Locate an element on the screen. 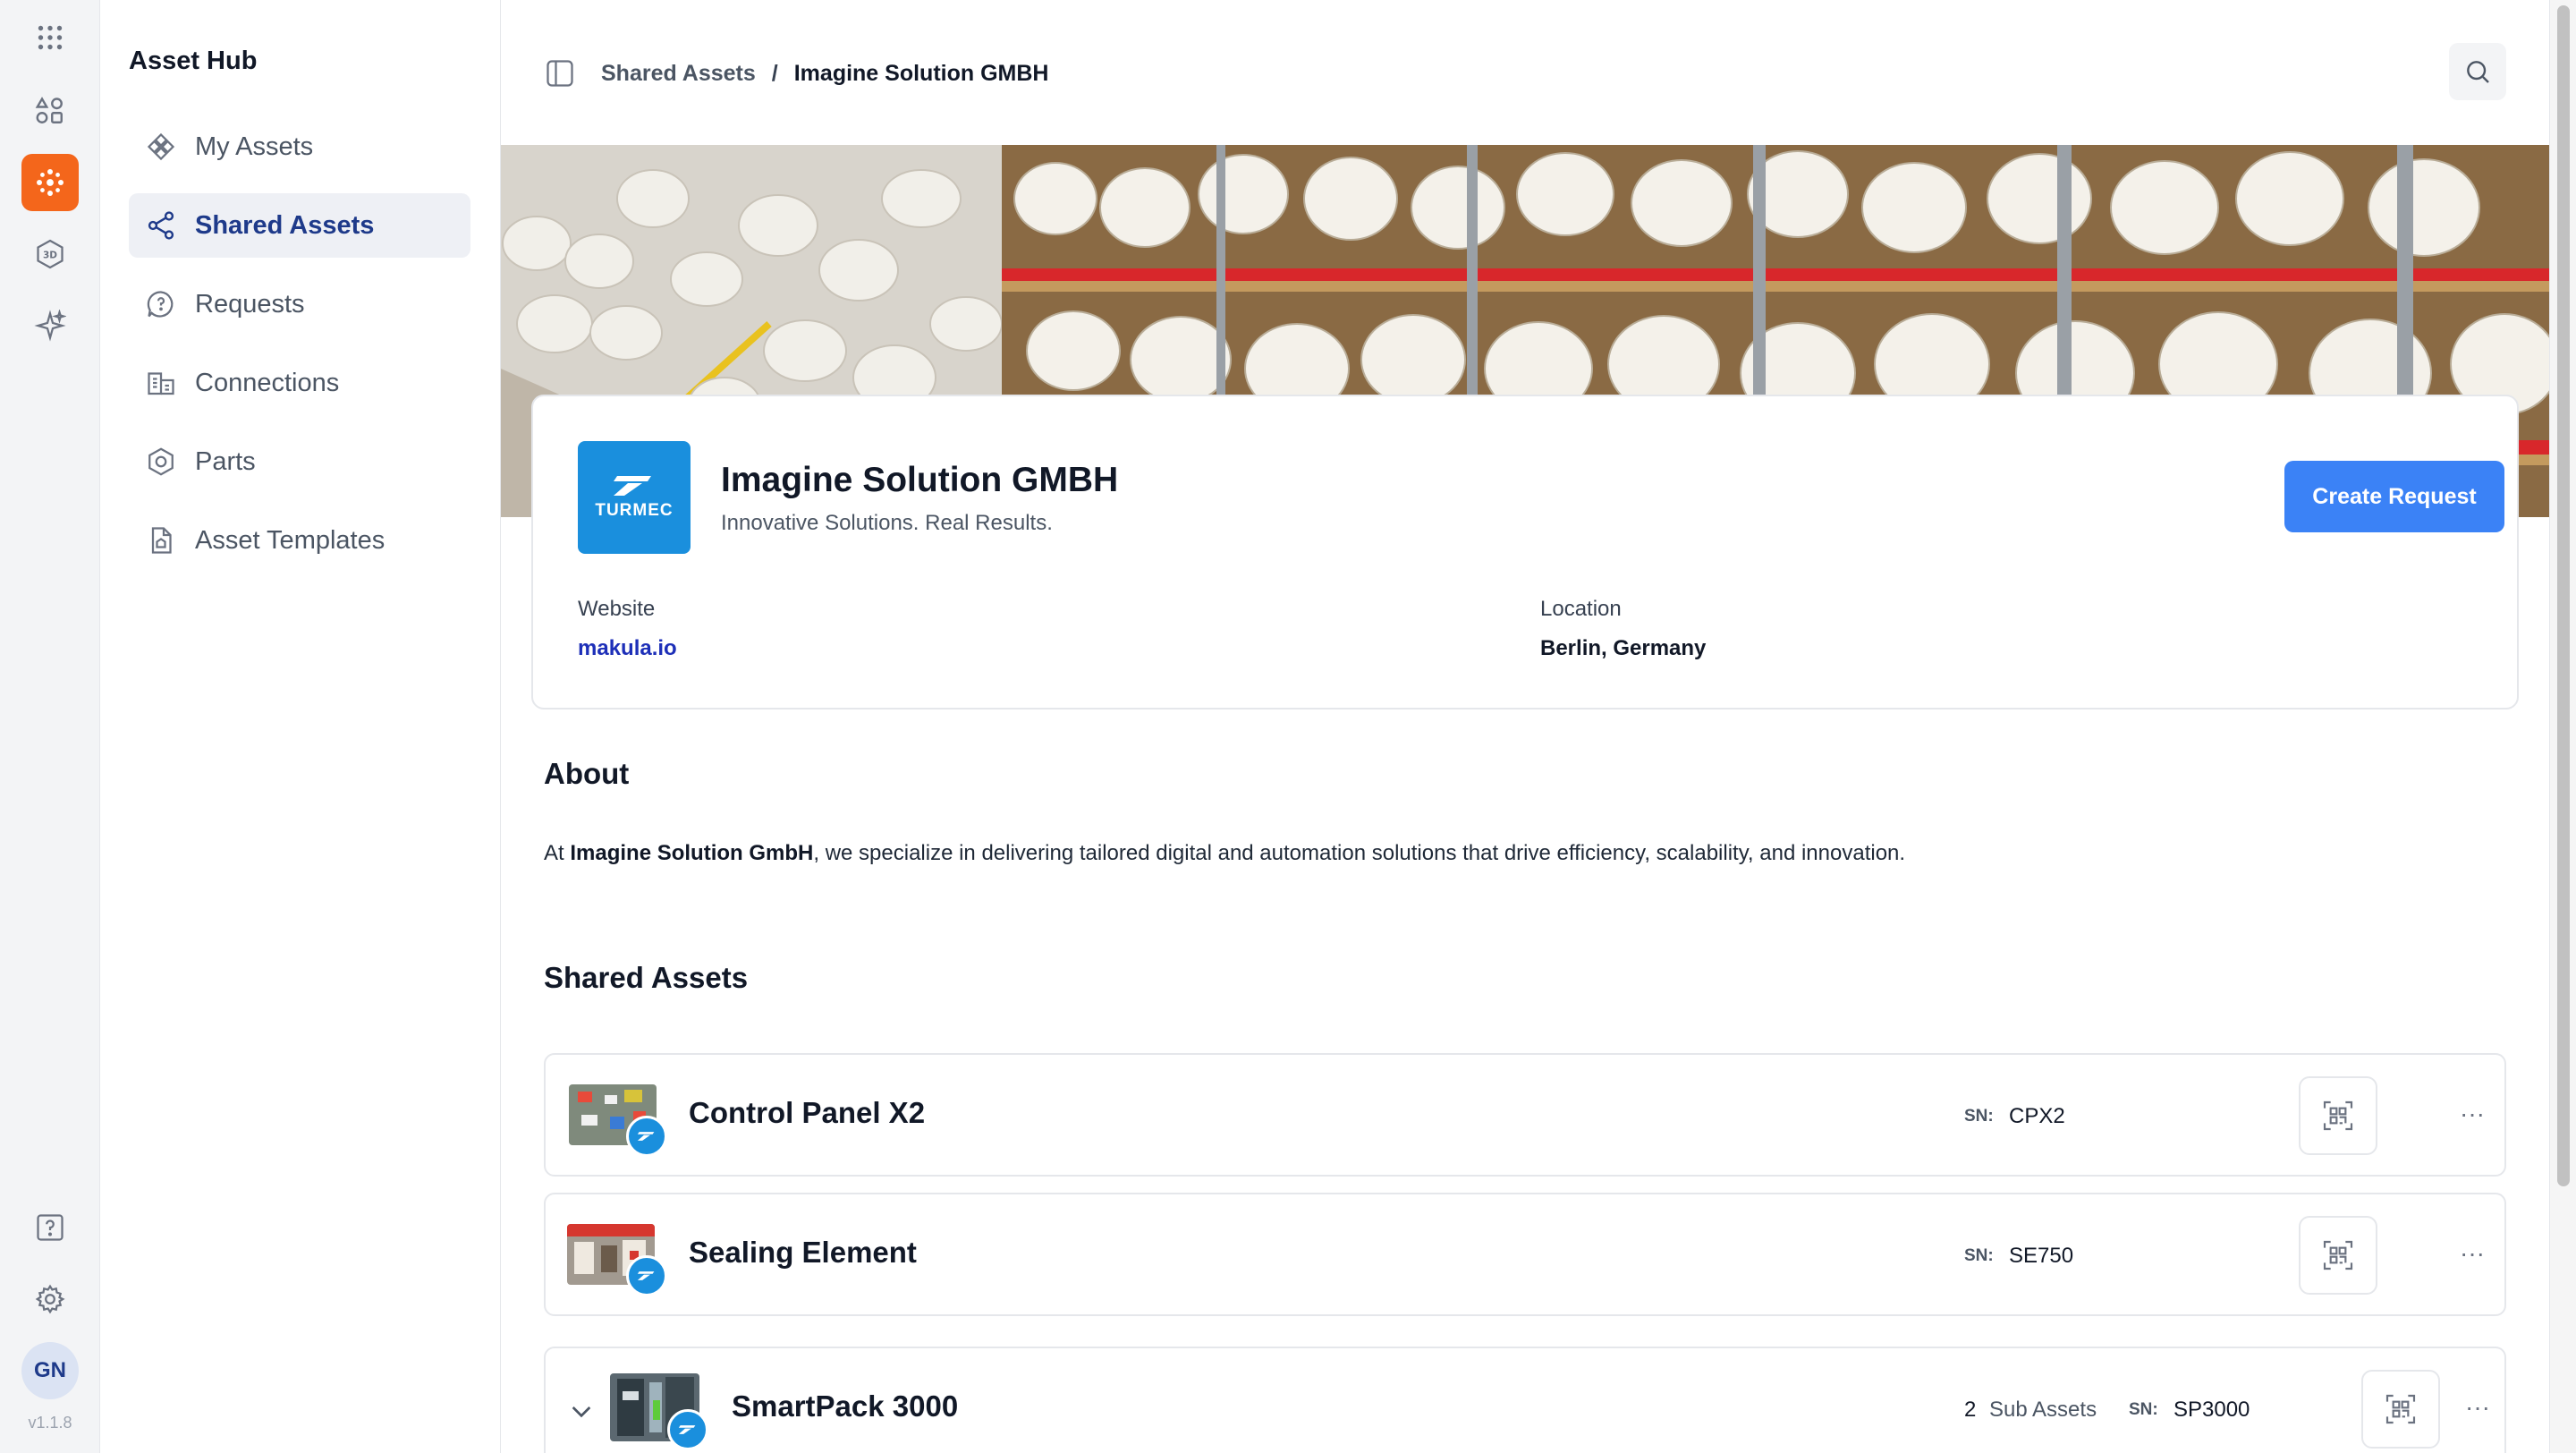 This screenshot has width=2576, height=1453. search-icon is located at coordinates (2478, 72).